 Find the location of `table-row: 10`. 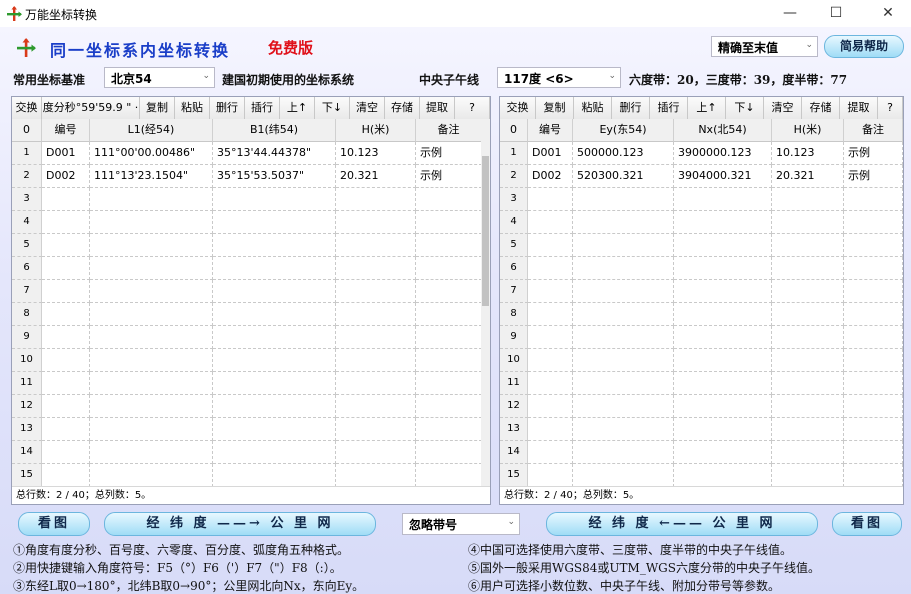

table-row: 10 is located at coordinates (247, 360).